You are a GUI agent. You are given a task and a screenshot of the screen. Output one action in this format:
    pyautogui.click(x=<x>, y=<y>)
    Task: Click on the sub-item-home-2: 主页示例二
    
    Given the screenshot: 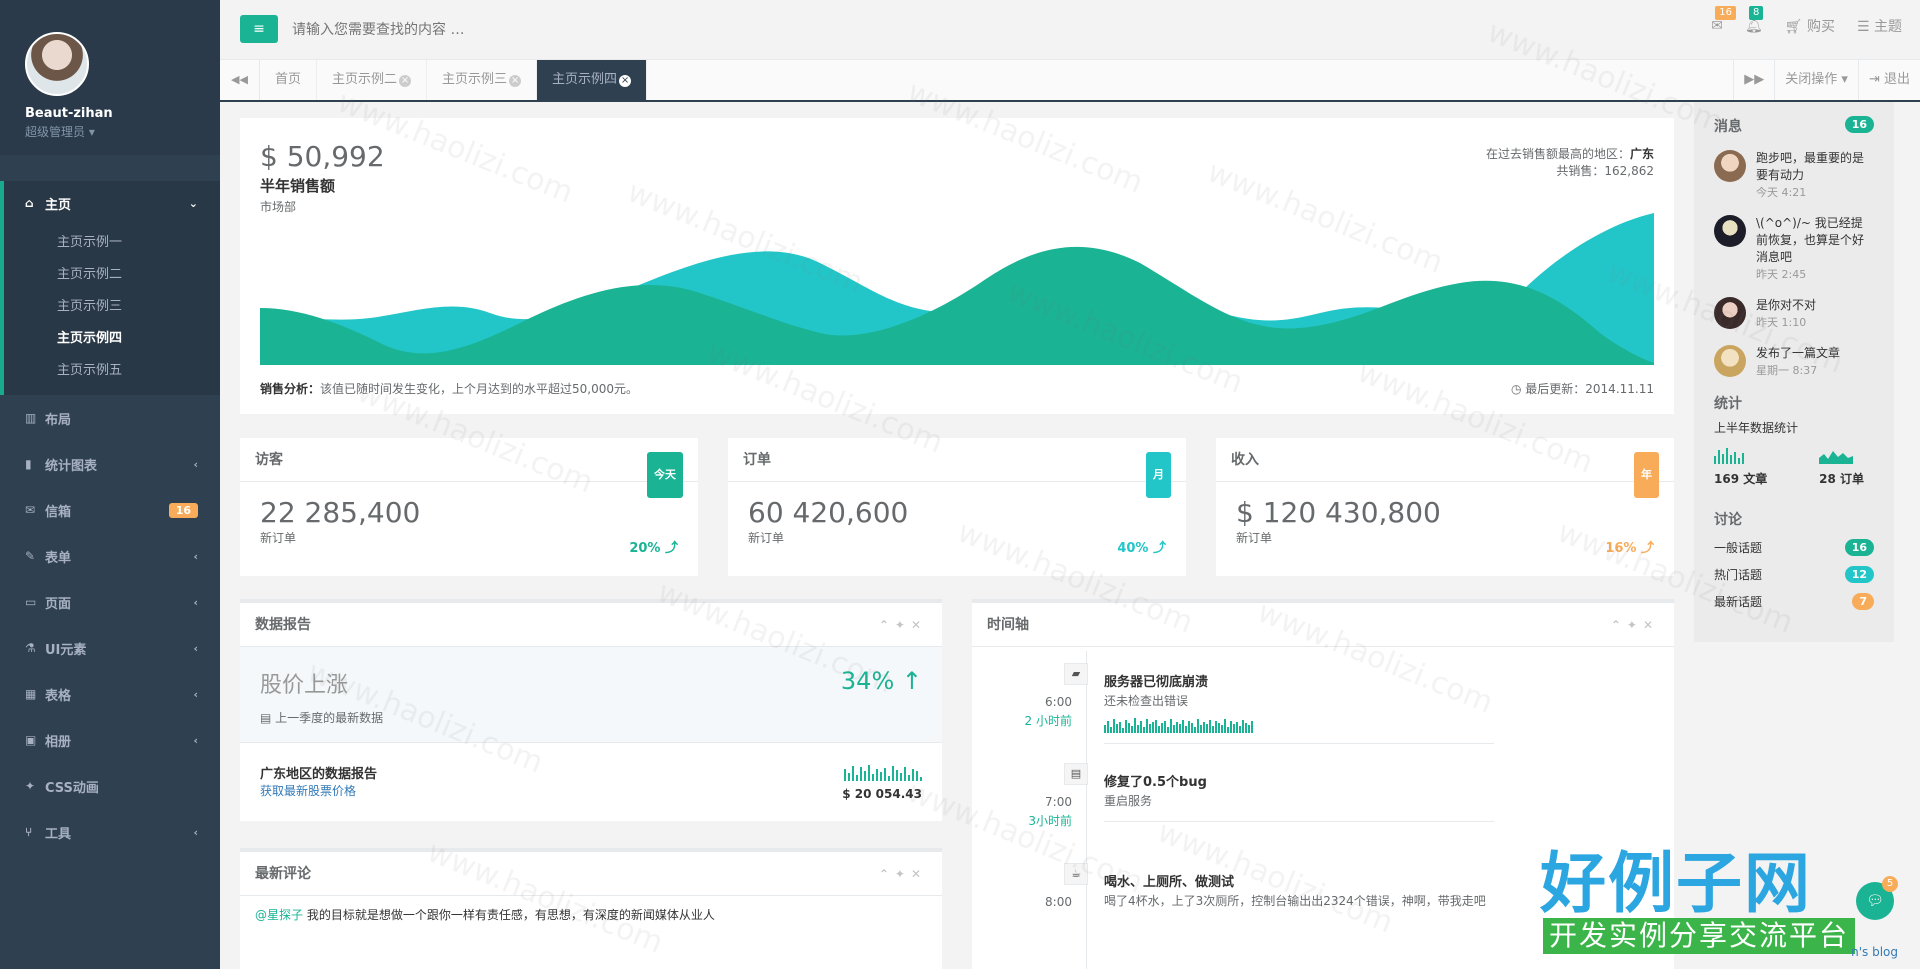 What is the action you would take?
    pyautogui.click(x=112, y=275)
    